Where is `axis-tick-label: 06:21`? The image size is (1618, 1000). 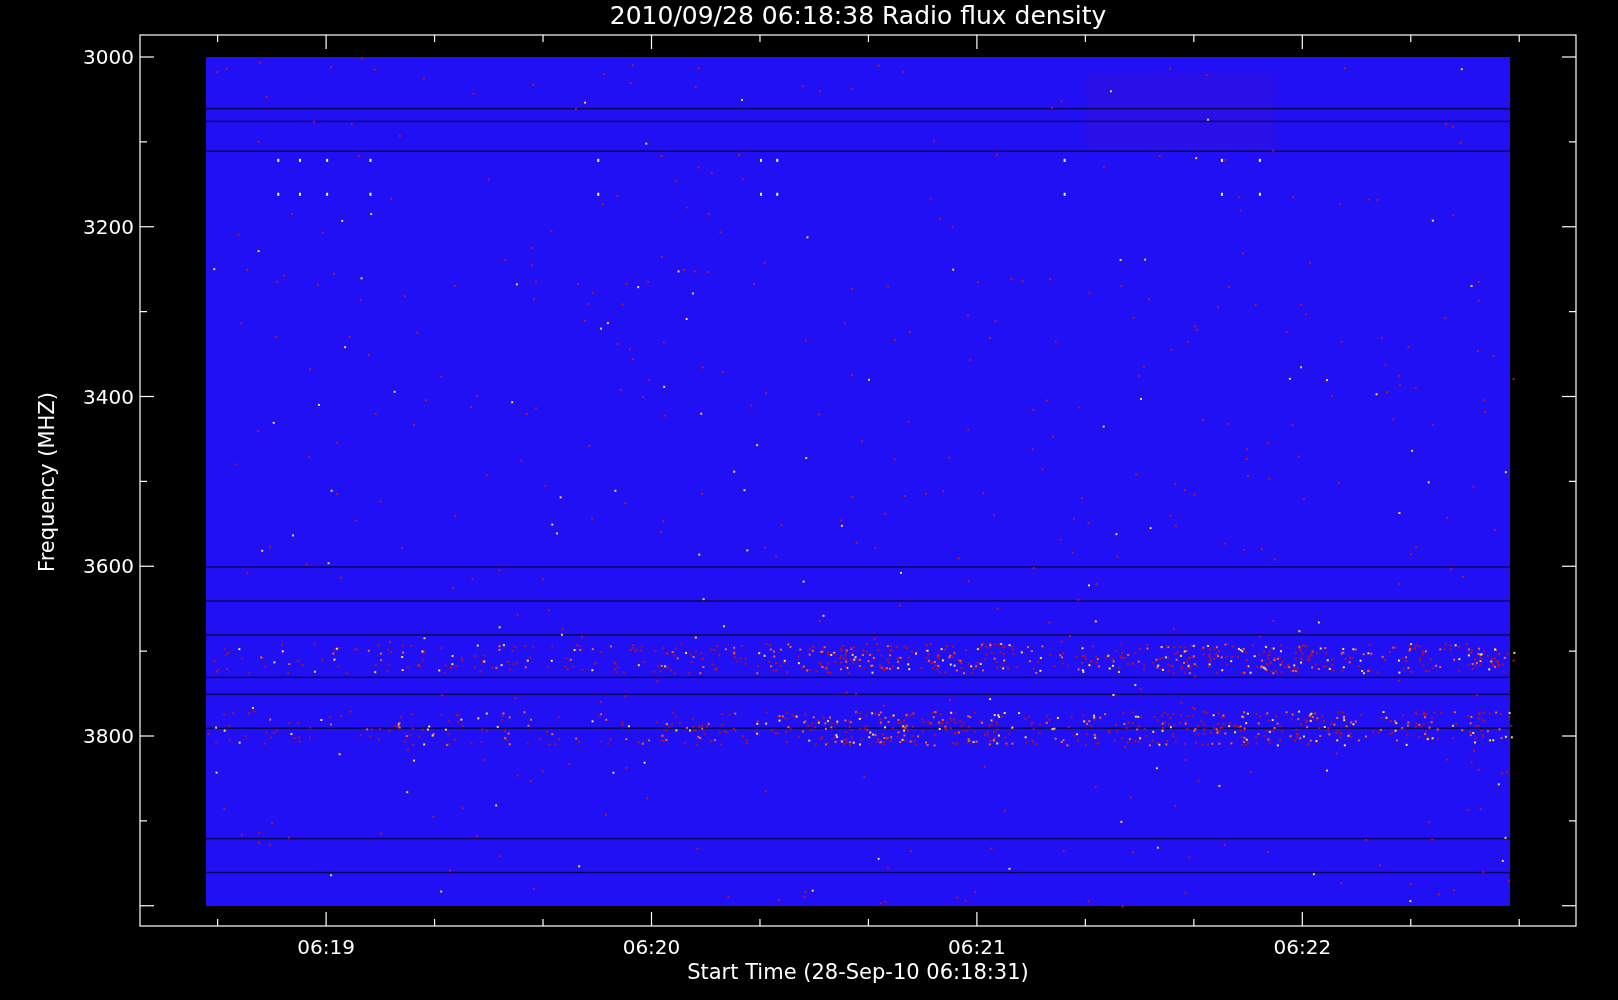 axis-tick-label: 06:21 is located at coordinates (977, 947).